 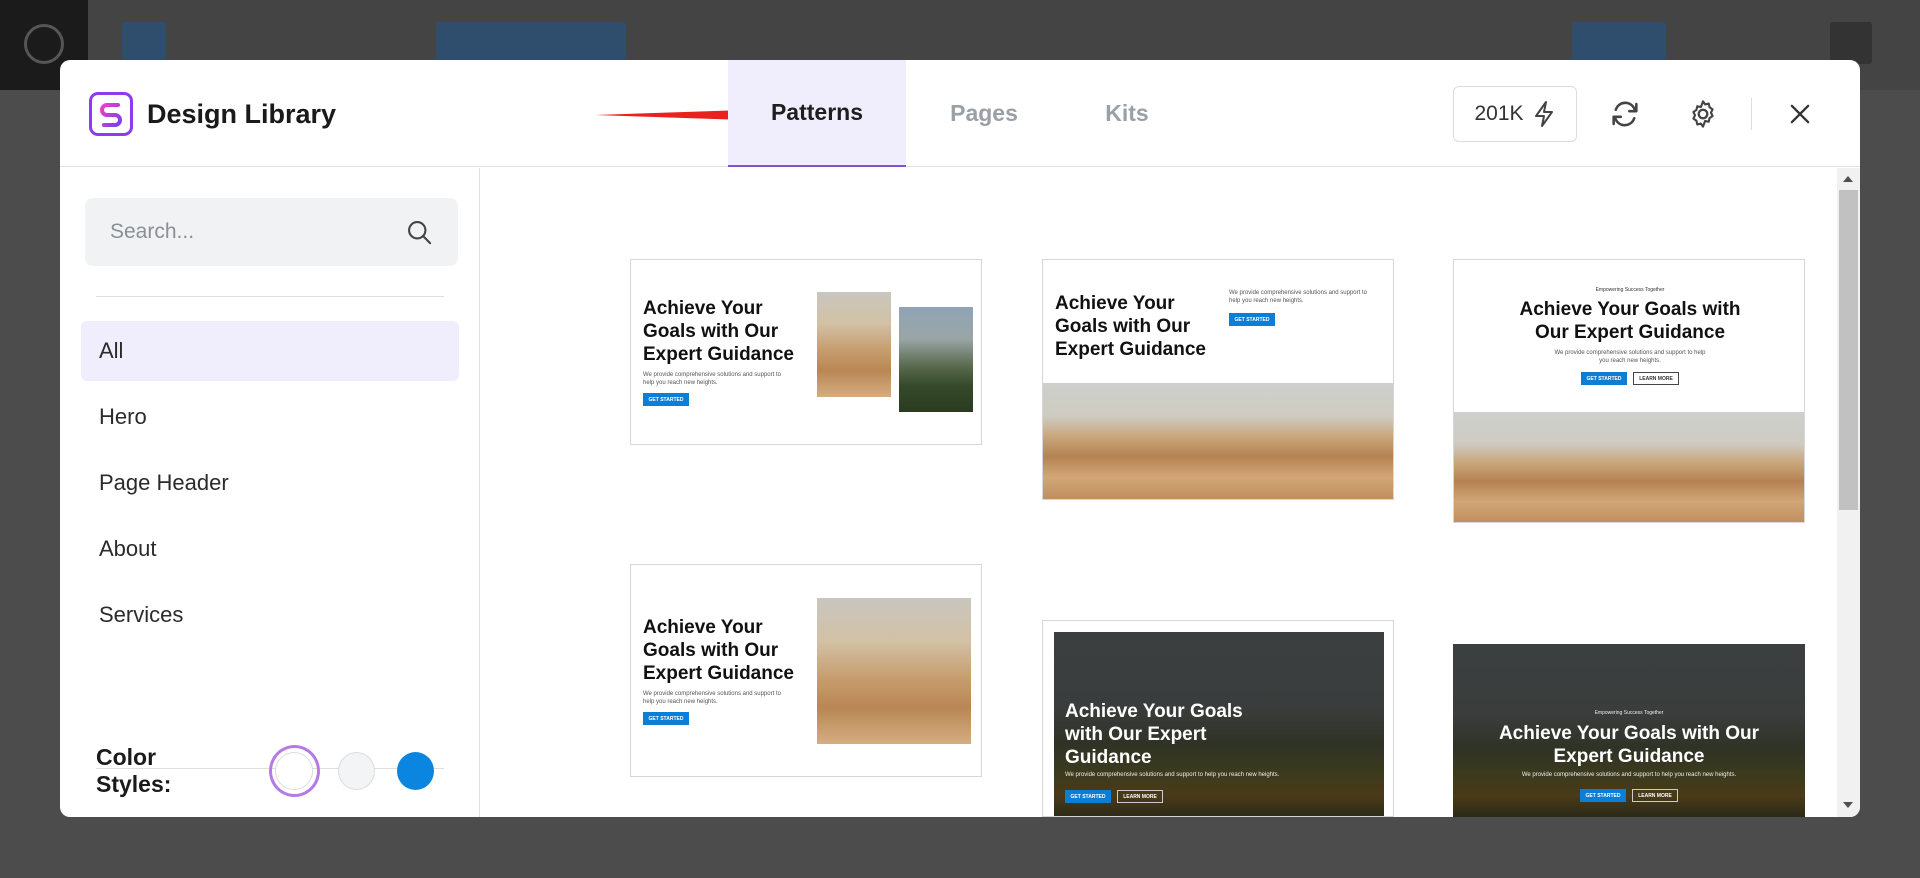 I want to click on modal-header: Design Library Patterns Pages Kits 201K, so click(x=960, y=113).